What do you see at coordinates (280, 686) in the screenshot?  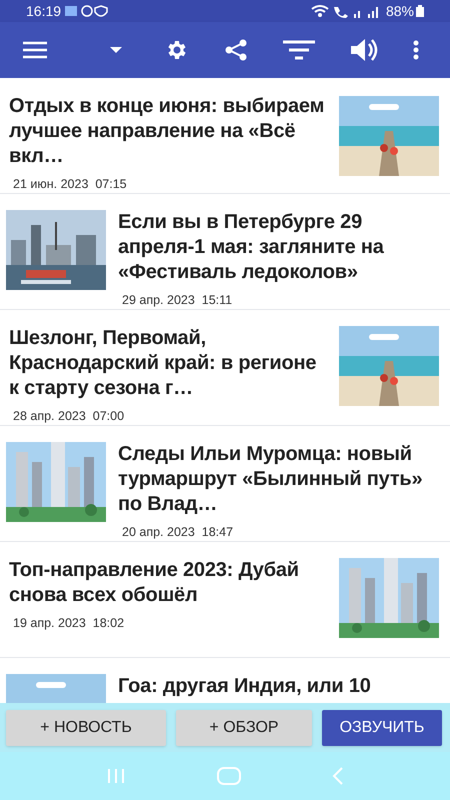 I see `article-title: Гоа: другая Индия, или 10` at bounding box center [280, 686].